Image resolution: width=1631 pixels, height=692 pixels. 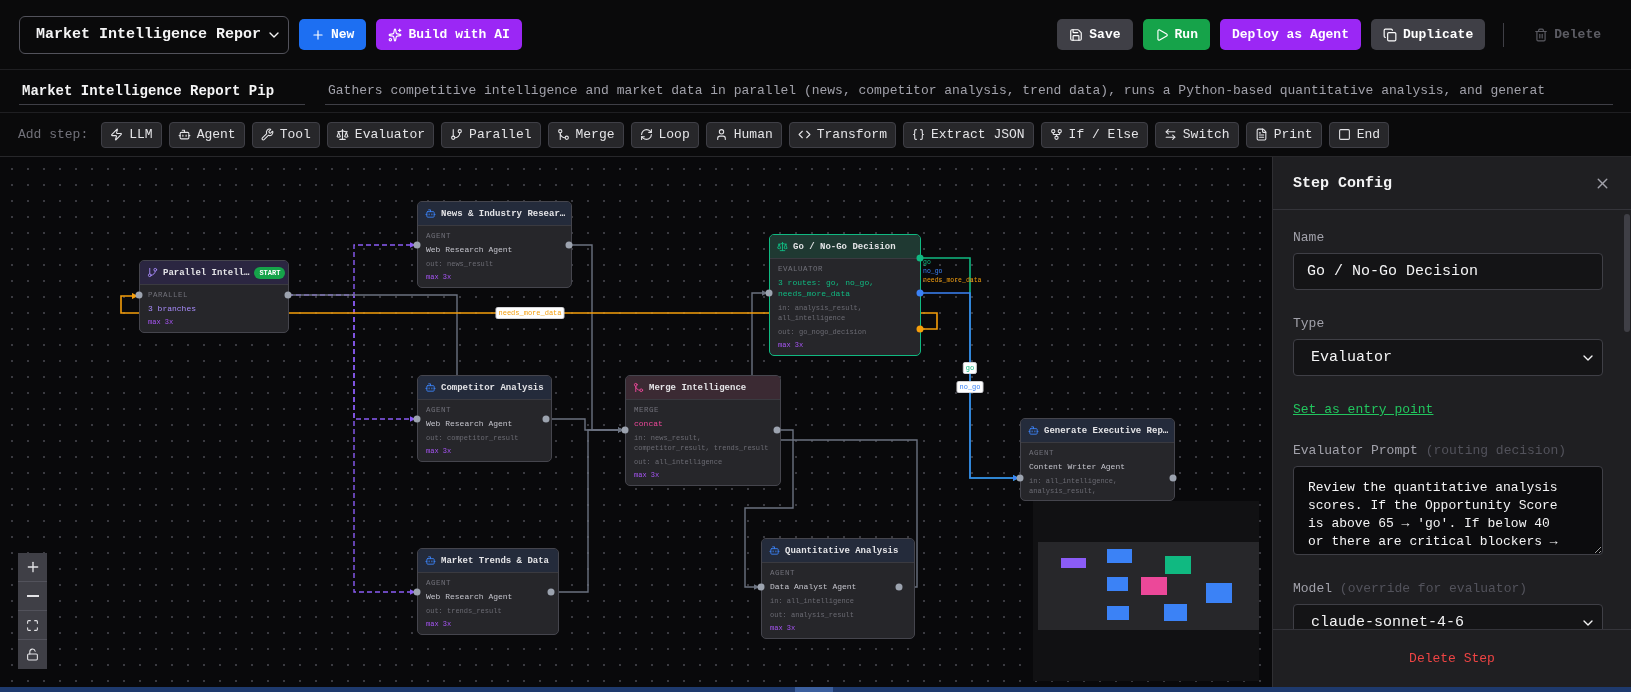 What do you see at coordinates (206, 134) in the screenshot?
I see `add-step-button: Agent` at bounding box center [206, 134].